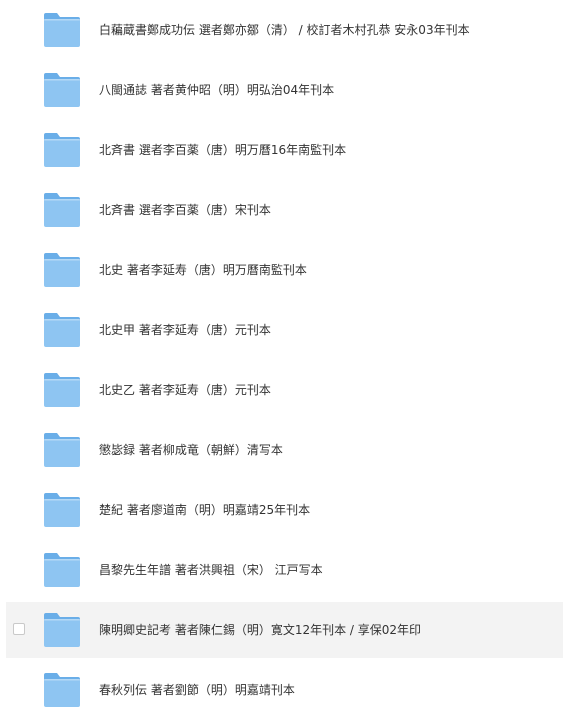 The width and height of the screenshot is (563, 725). What do you see at coordinates (185, 390) in the screenshot?
I see `file-name: 北史乙 著者李延寿（唐）元刊本` at bounding box center [185, 390].